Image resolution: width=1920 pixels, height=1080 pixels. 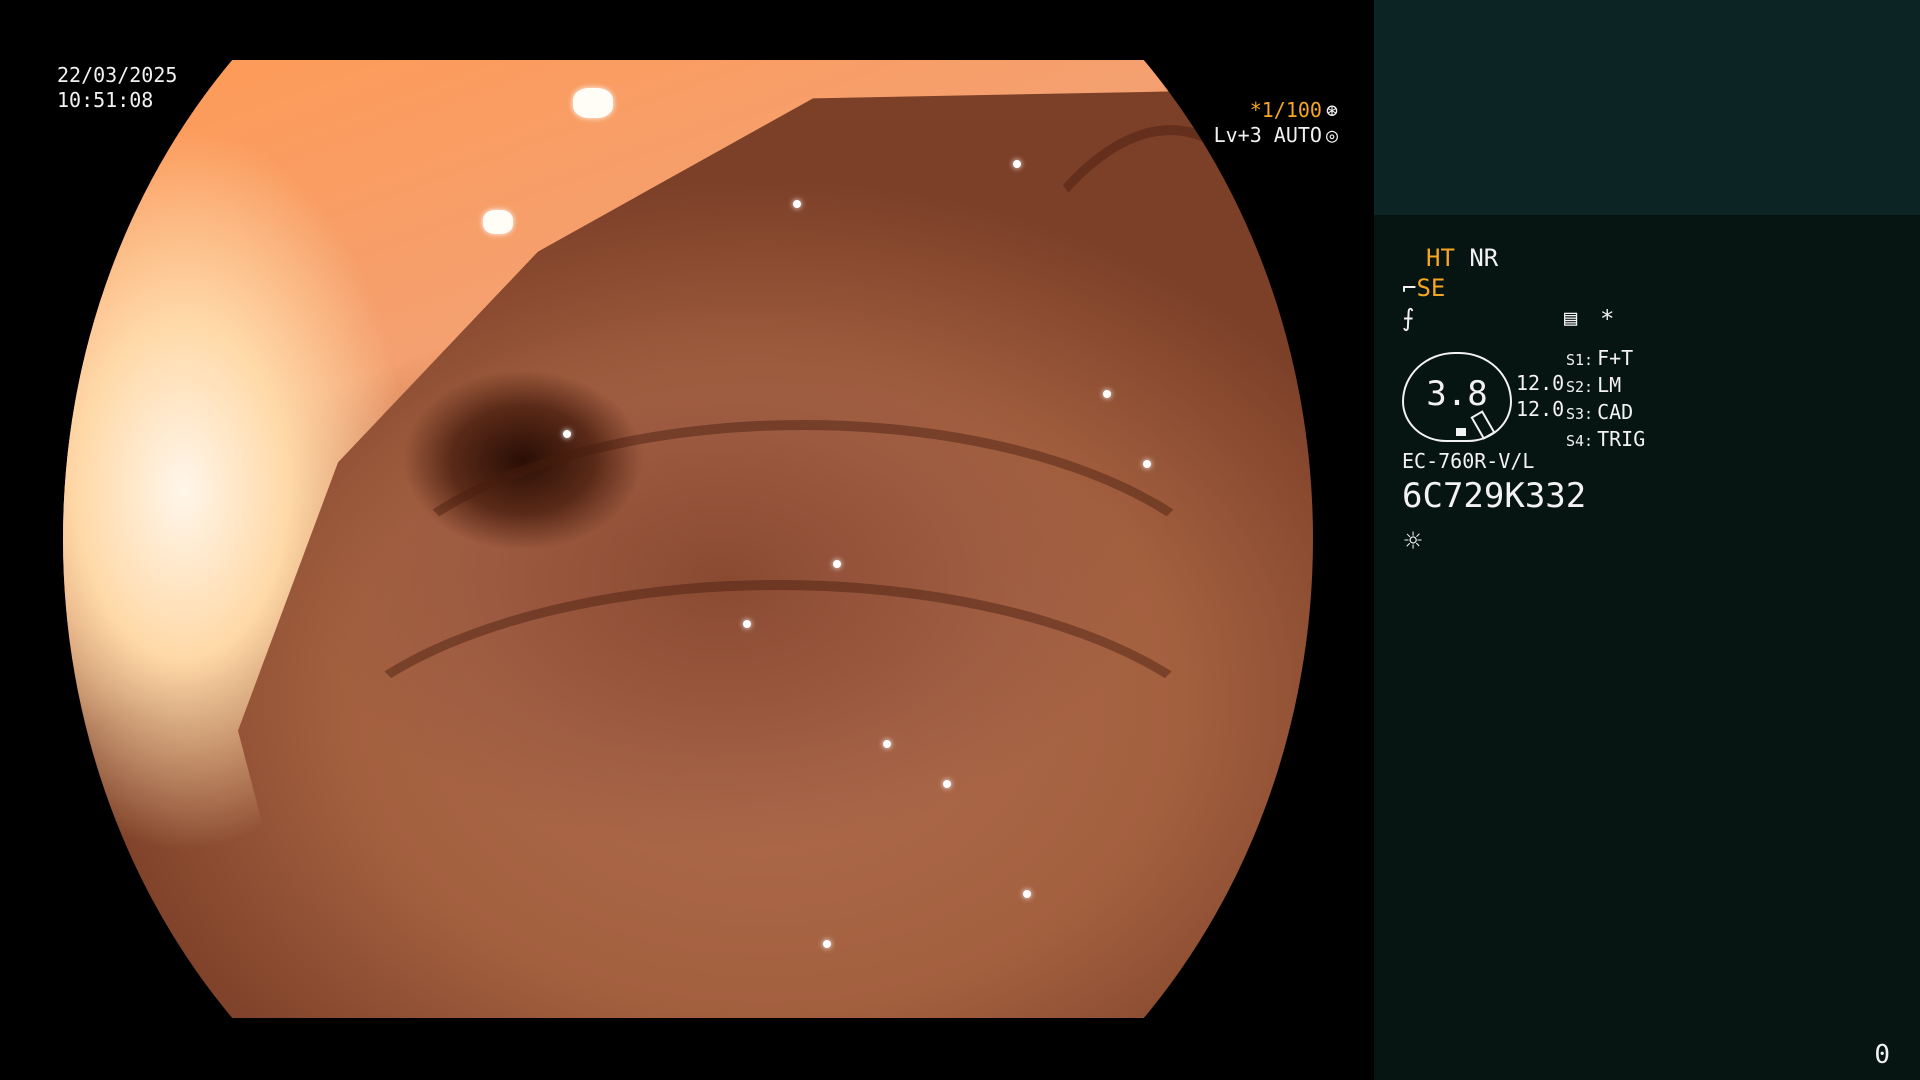 I want to click on scope-tip-icon: ⌐, so click(x=1409, y=288).